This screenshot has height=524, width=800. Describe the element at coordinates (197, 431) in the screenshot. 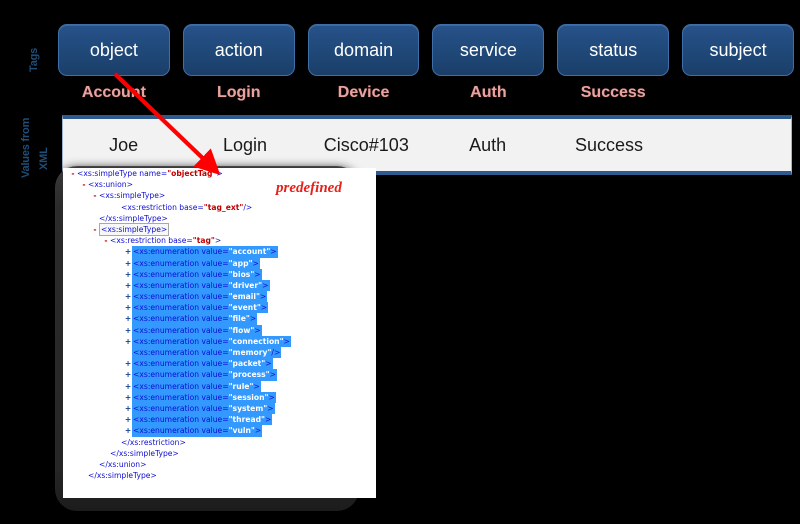

I see `xml-line-text: <xs:enumeration value="vuln">` at that location.